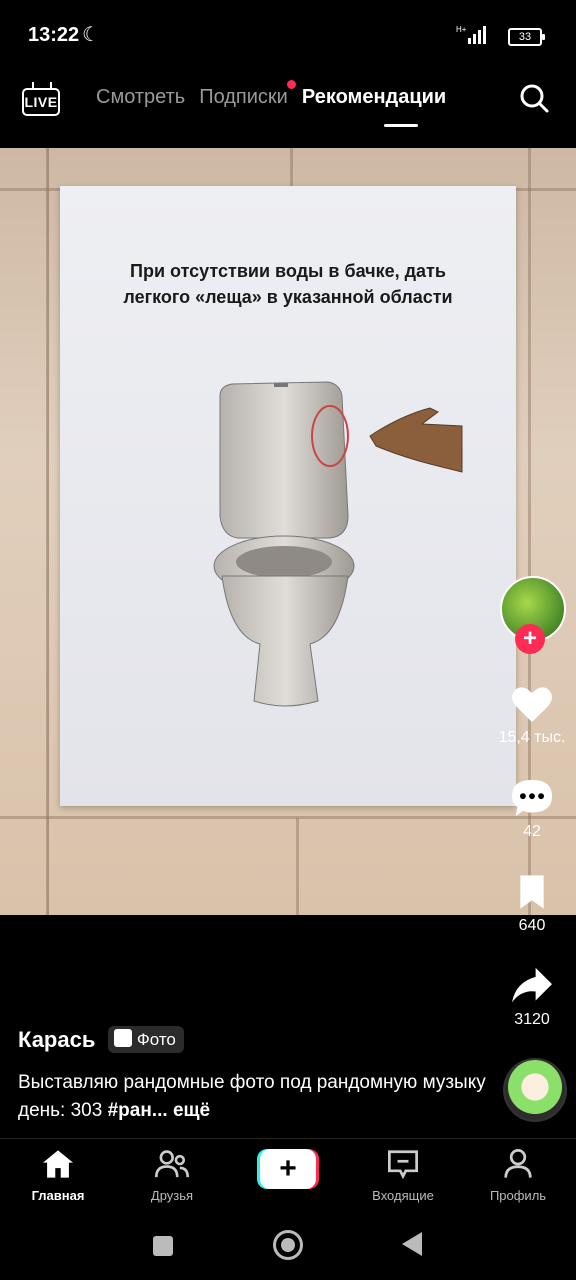  I want to click on moon-icon: ☾, so click(91, 35).